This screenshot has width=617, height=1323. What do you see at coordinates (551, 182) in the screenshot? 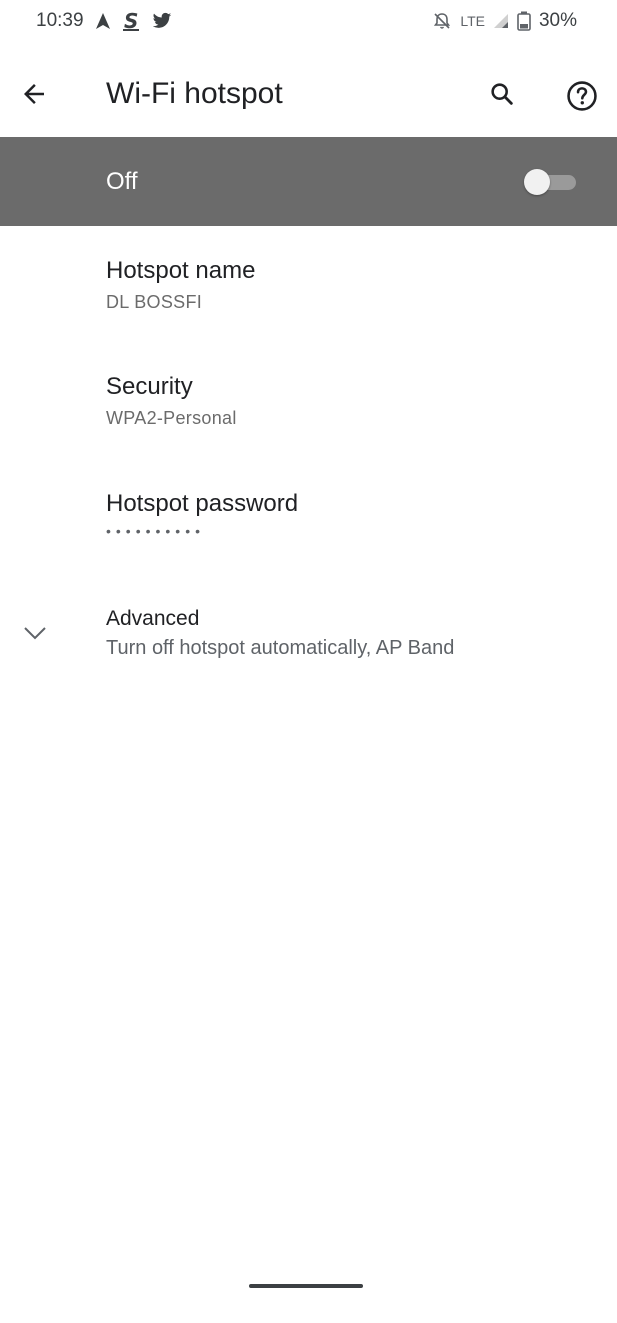
I see `hotspot-toggle` at bounding box center [551, 182].